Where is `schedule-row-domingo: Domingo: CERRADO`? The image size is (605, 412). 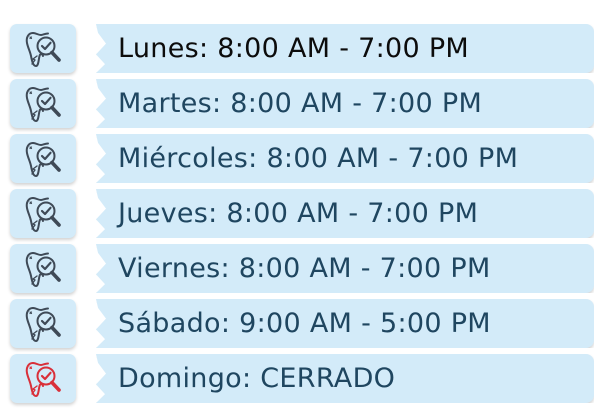
schedule-row-domingo: Domingo: CERRADO is located at coordinates (302, 378).